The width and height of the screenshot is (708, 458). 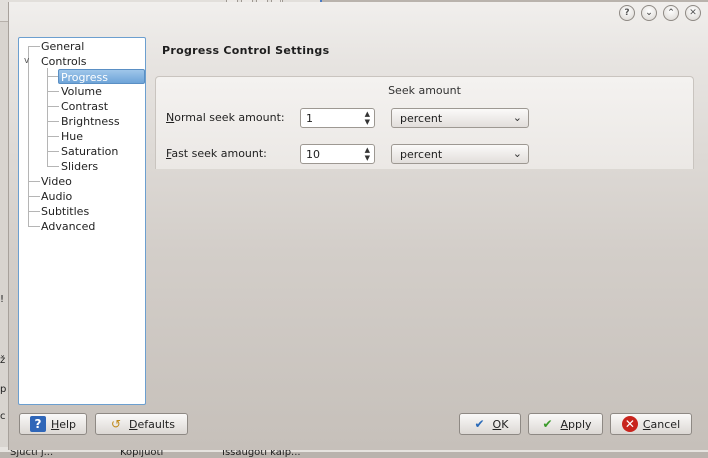 I want to click on tree-item-contrast: Contrast, so click(x=84, y=106).